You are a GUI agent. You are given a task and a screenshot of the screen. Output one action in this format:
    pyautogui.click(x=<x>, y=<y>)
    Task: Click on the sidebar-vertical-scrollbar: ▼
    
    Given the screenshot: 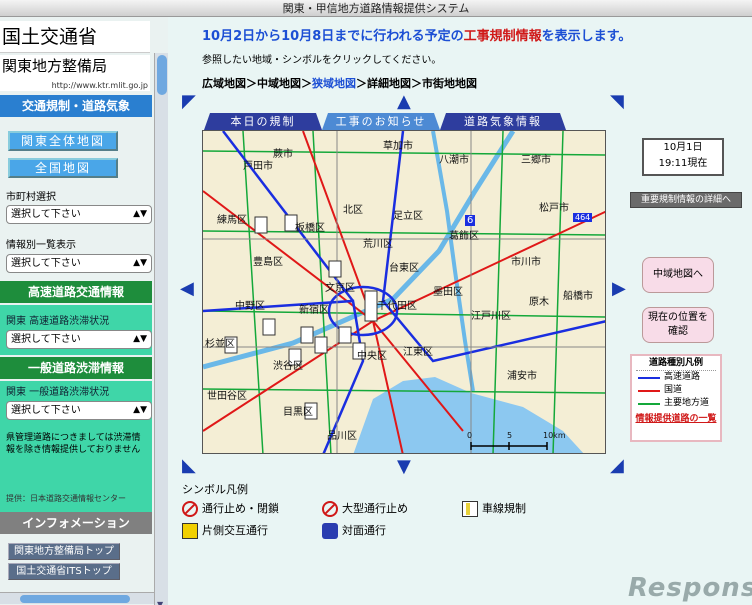 What is the action you would take?
    pyautogui.click(x=161, y=329)
    